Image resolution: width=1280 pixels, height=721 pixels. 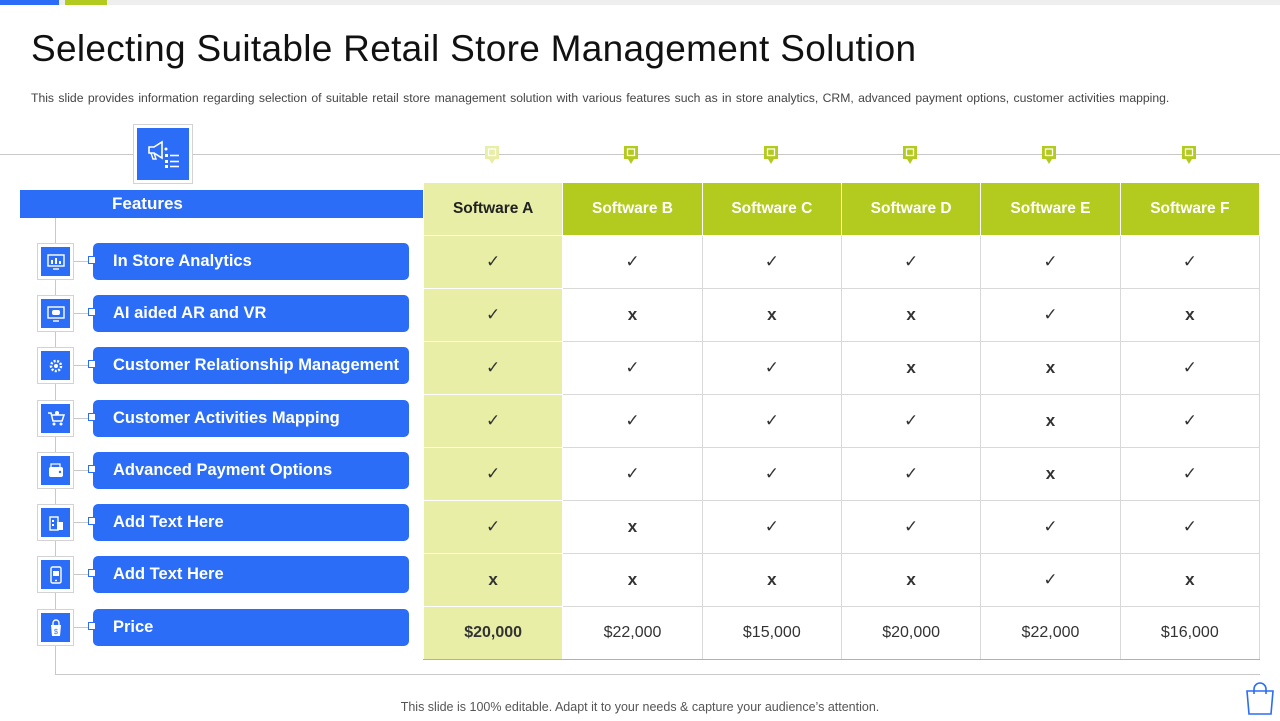 I want to click on feature-label: Customer Relationship Management, so click(x=256, y=365).